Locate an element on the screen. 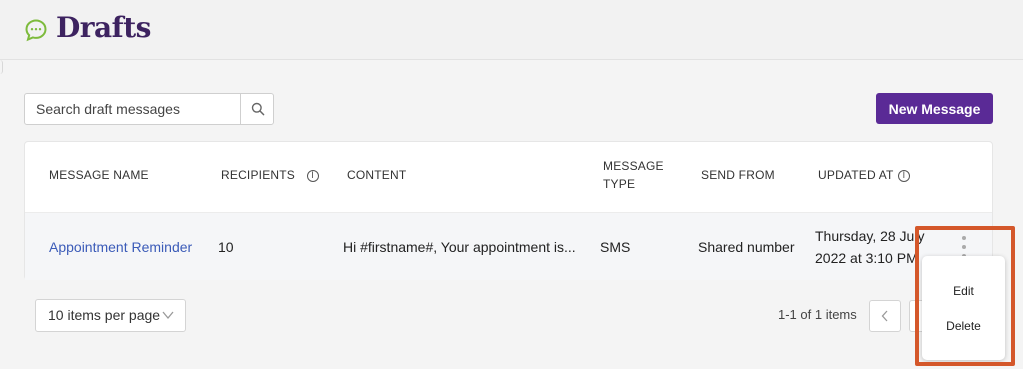  column-header-message-type: MESSAGE TYPE is located at coordinates (633, 175).